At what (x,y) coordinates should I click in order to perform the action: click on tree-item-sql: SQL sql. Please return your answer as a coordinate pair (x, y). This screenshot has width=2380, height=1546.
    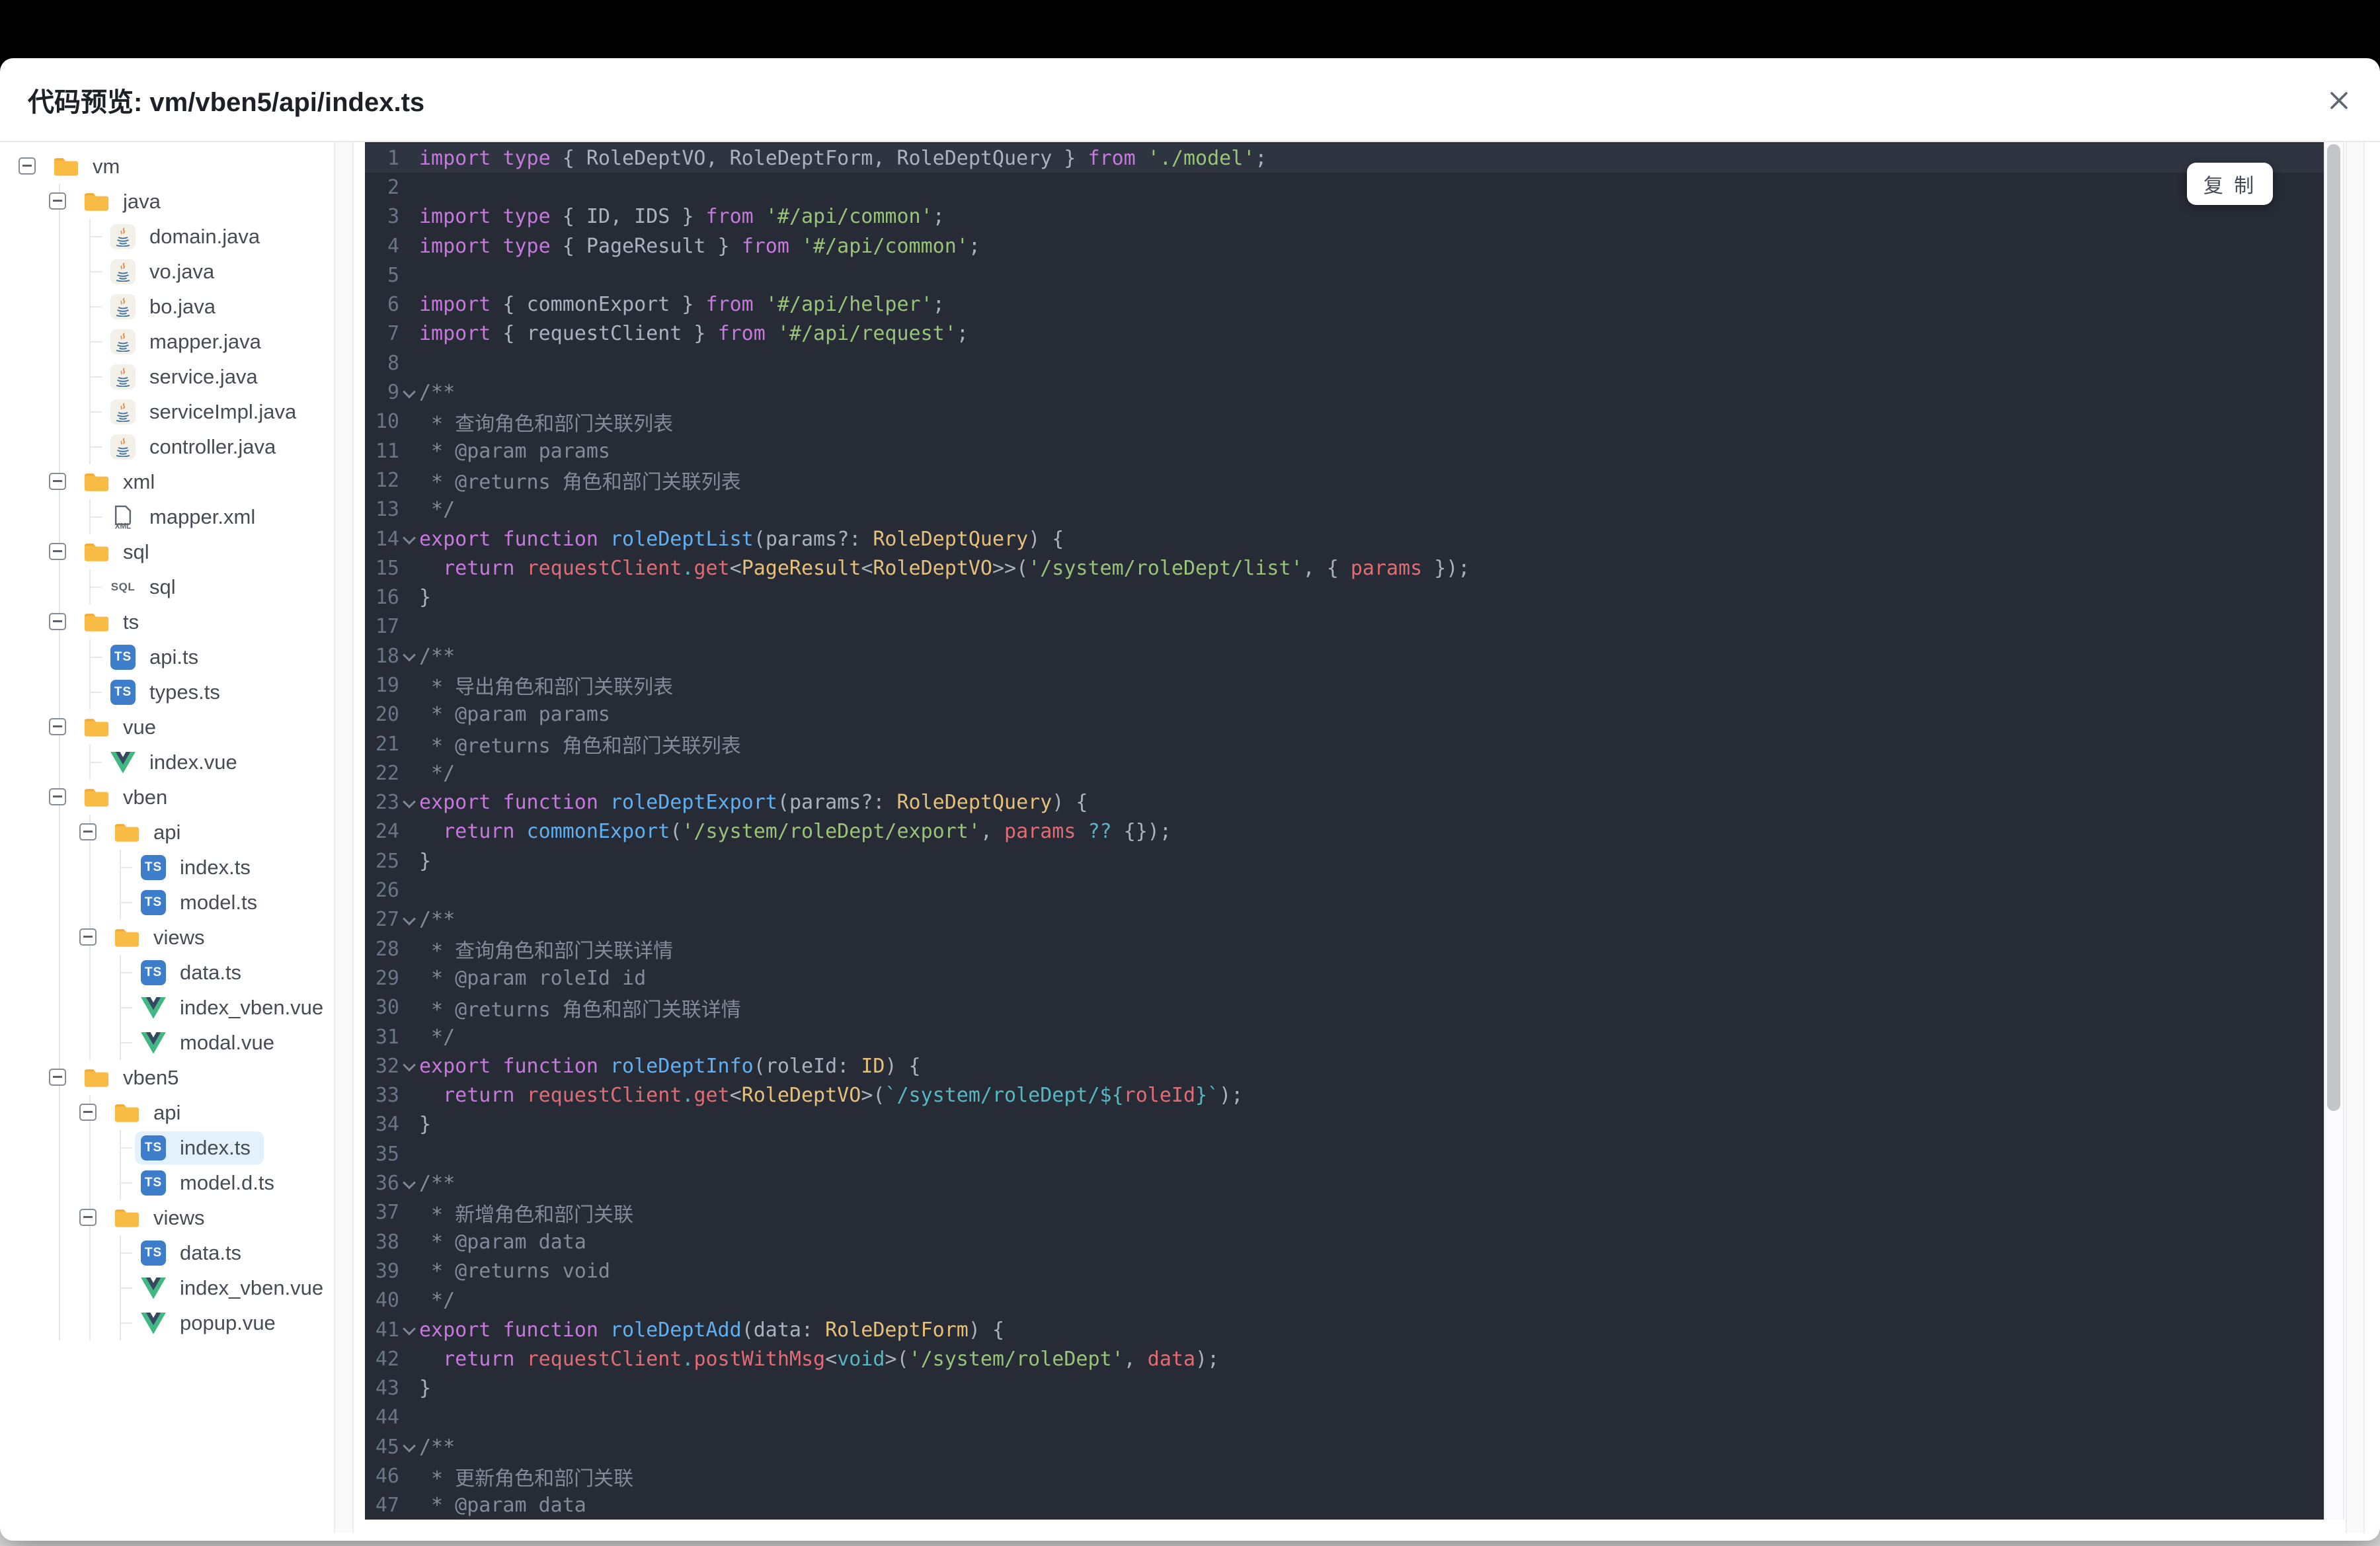
    Looking at the image, I should click on (167, 586).